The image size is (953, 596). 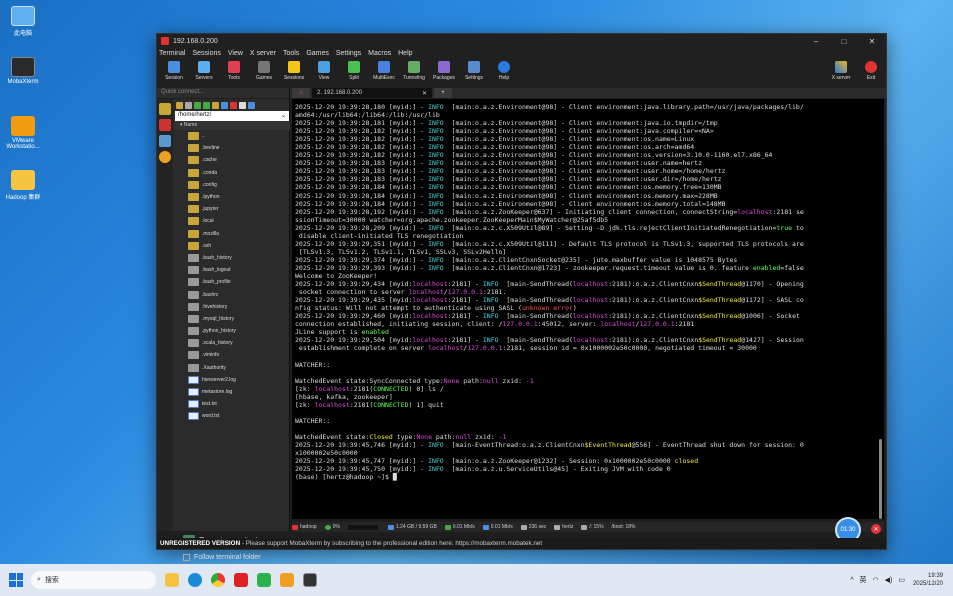 I want to click on clock: 19:39 2025/12/20, so click(x=928, y=580).